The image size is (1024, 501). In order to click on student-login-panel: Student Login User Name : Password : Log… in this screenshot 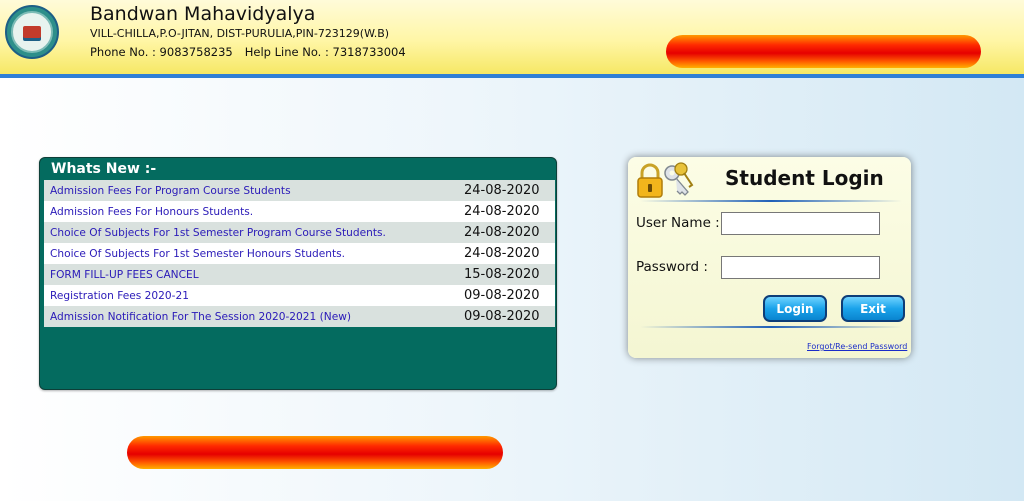, I will do `click(769, 257)`.